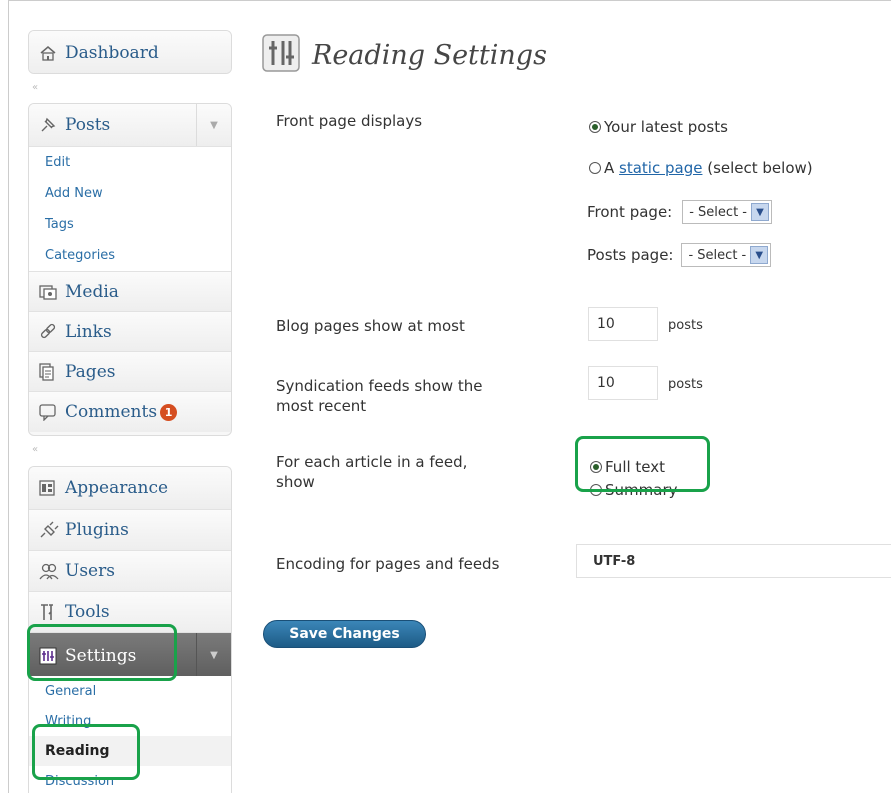 The width and height of the screenshot is (891, 796). I want to click on sidebar-item-label: Plugins, so click(97, 530).